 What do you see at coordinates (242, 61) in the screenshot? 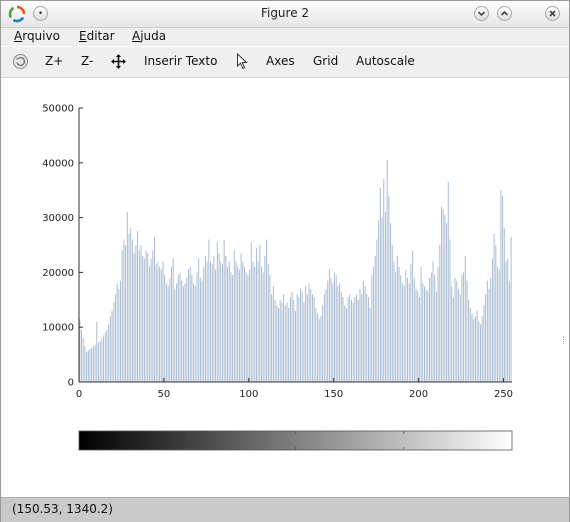
I see `cursor-arrow-icon` at bounding box center [242, 61].